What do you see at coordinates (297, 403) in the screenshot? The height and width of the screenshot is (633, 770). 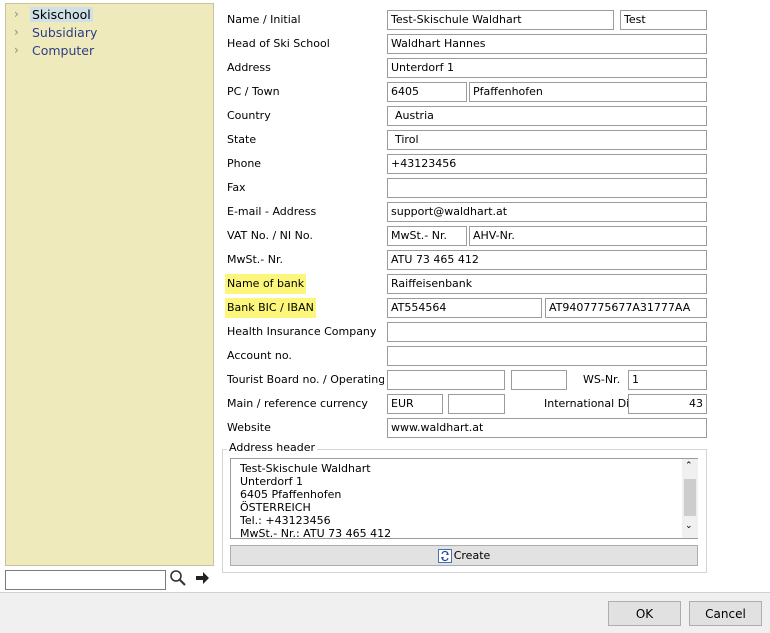 I see `currency-label: Main / reference currency` at bounding box center [297, 403].